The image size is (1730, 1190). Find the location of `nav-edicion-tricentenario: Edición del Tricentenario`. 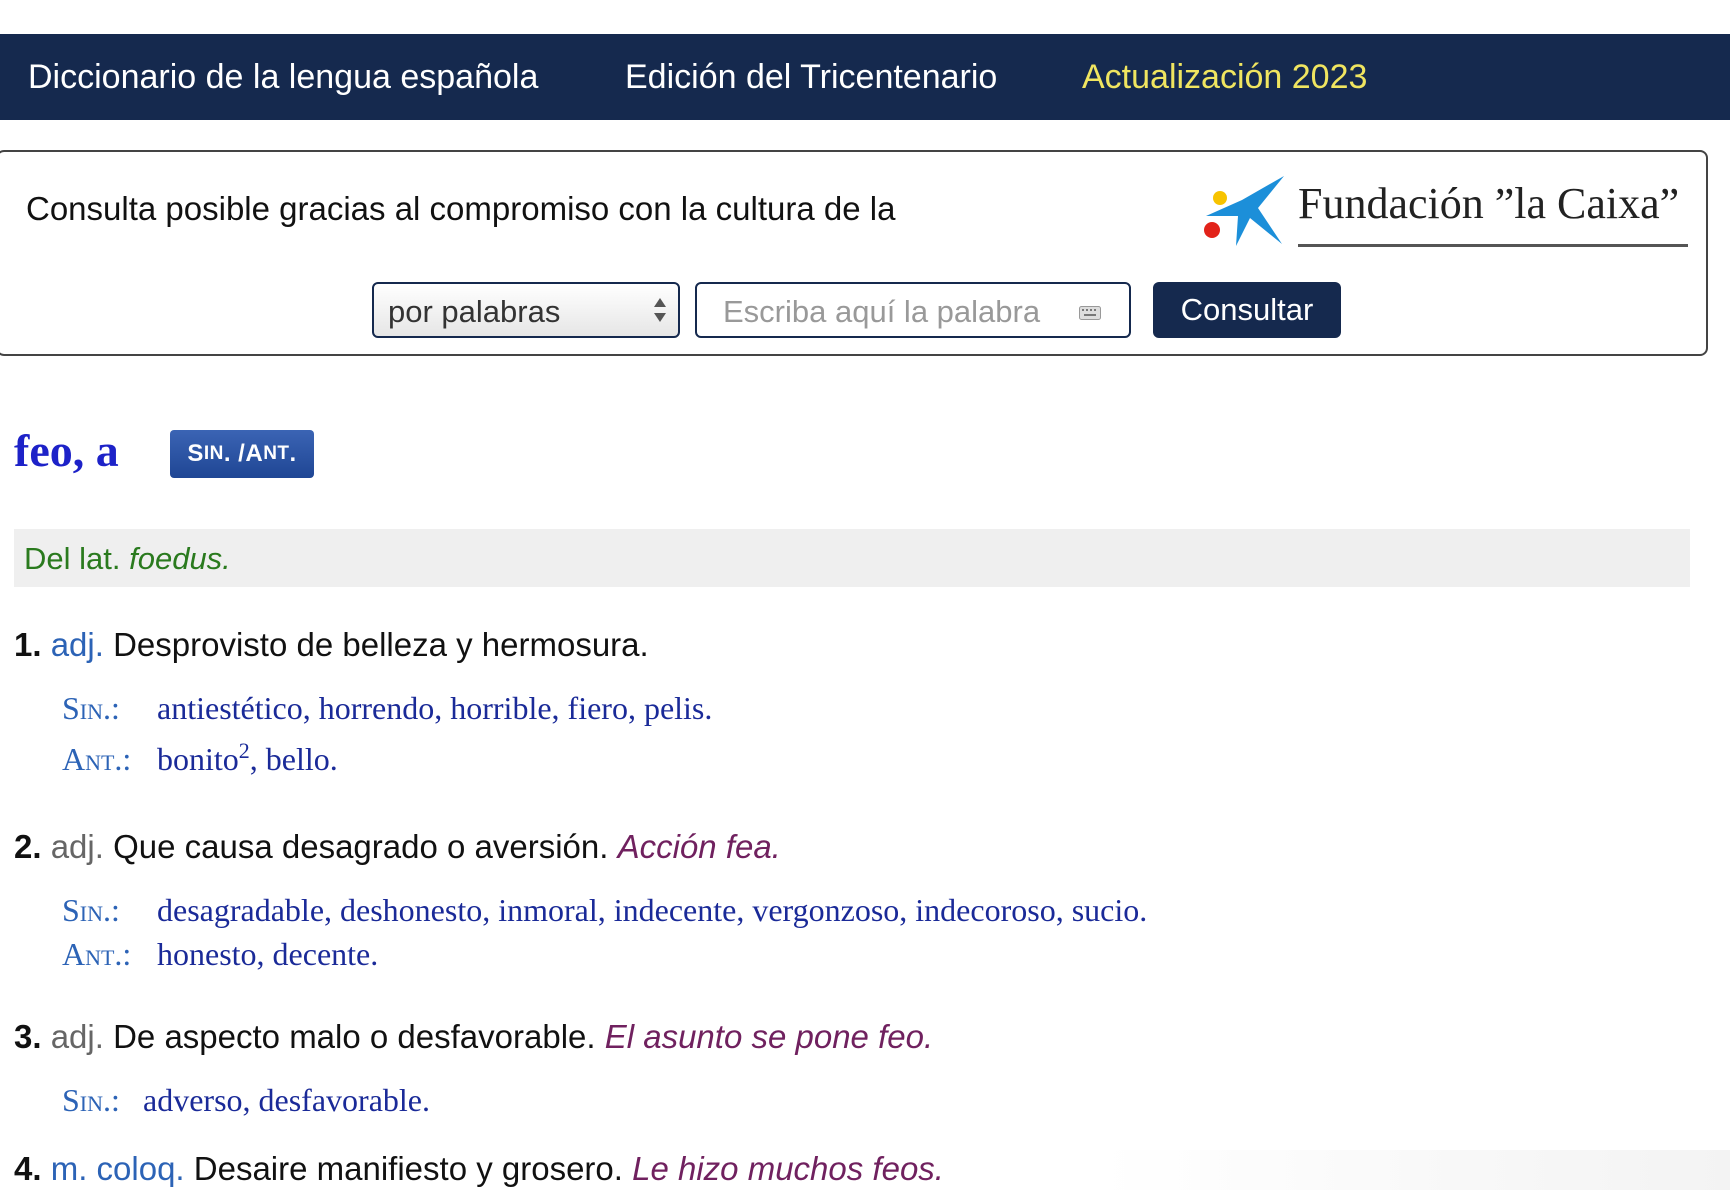

nav-edicion-tricentenario: Edición del Tricentenario is located at coordinates (811, 77).